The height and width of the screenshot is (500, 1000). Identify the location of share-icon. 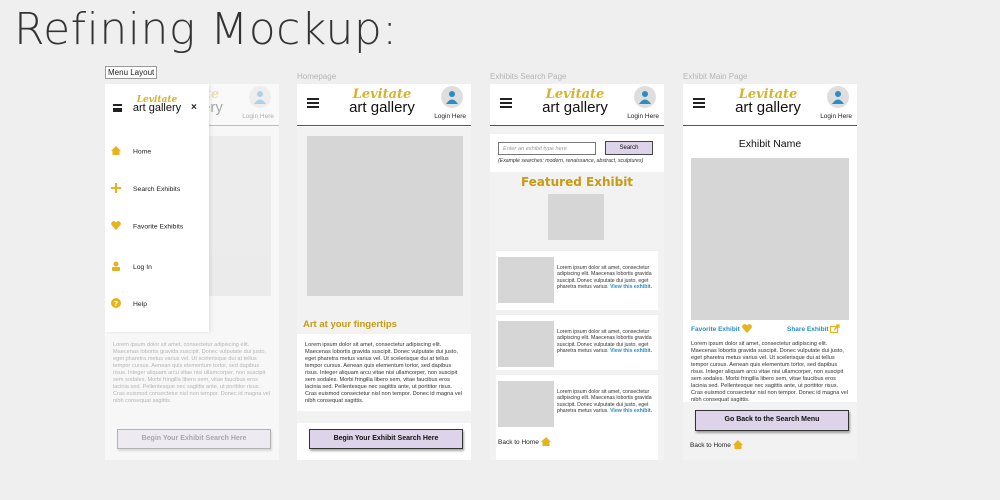
(835, 329).